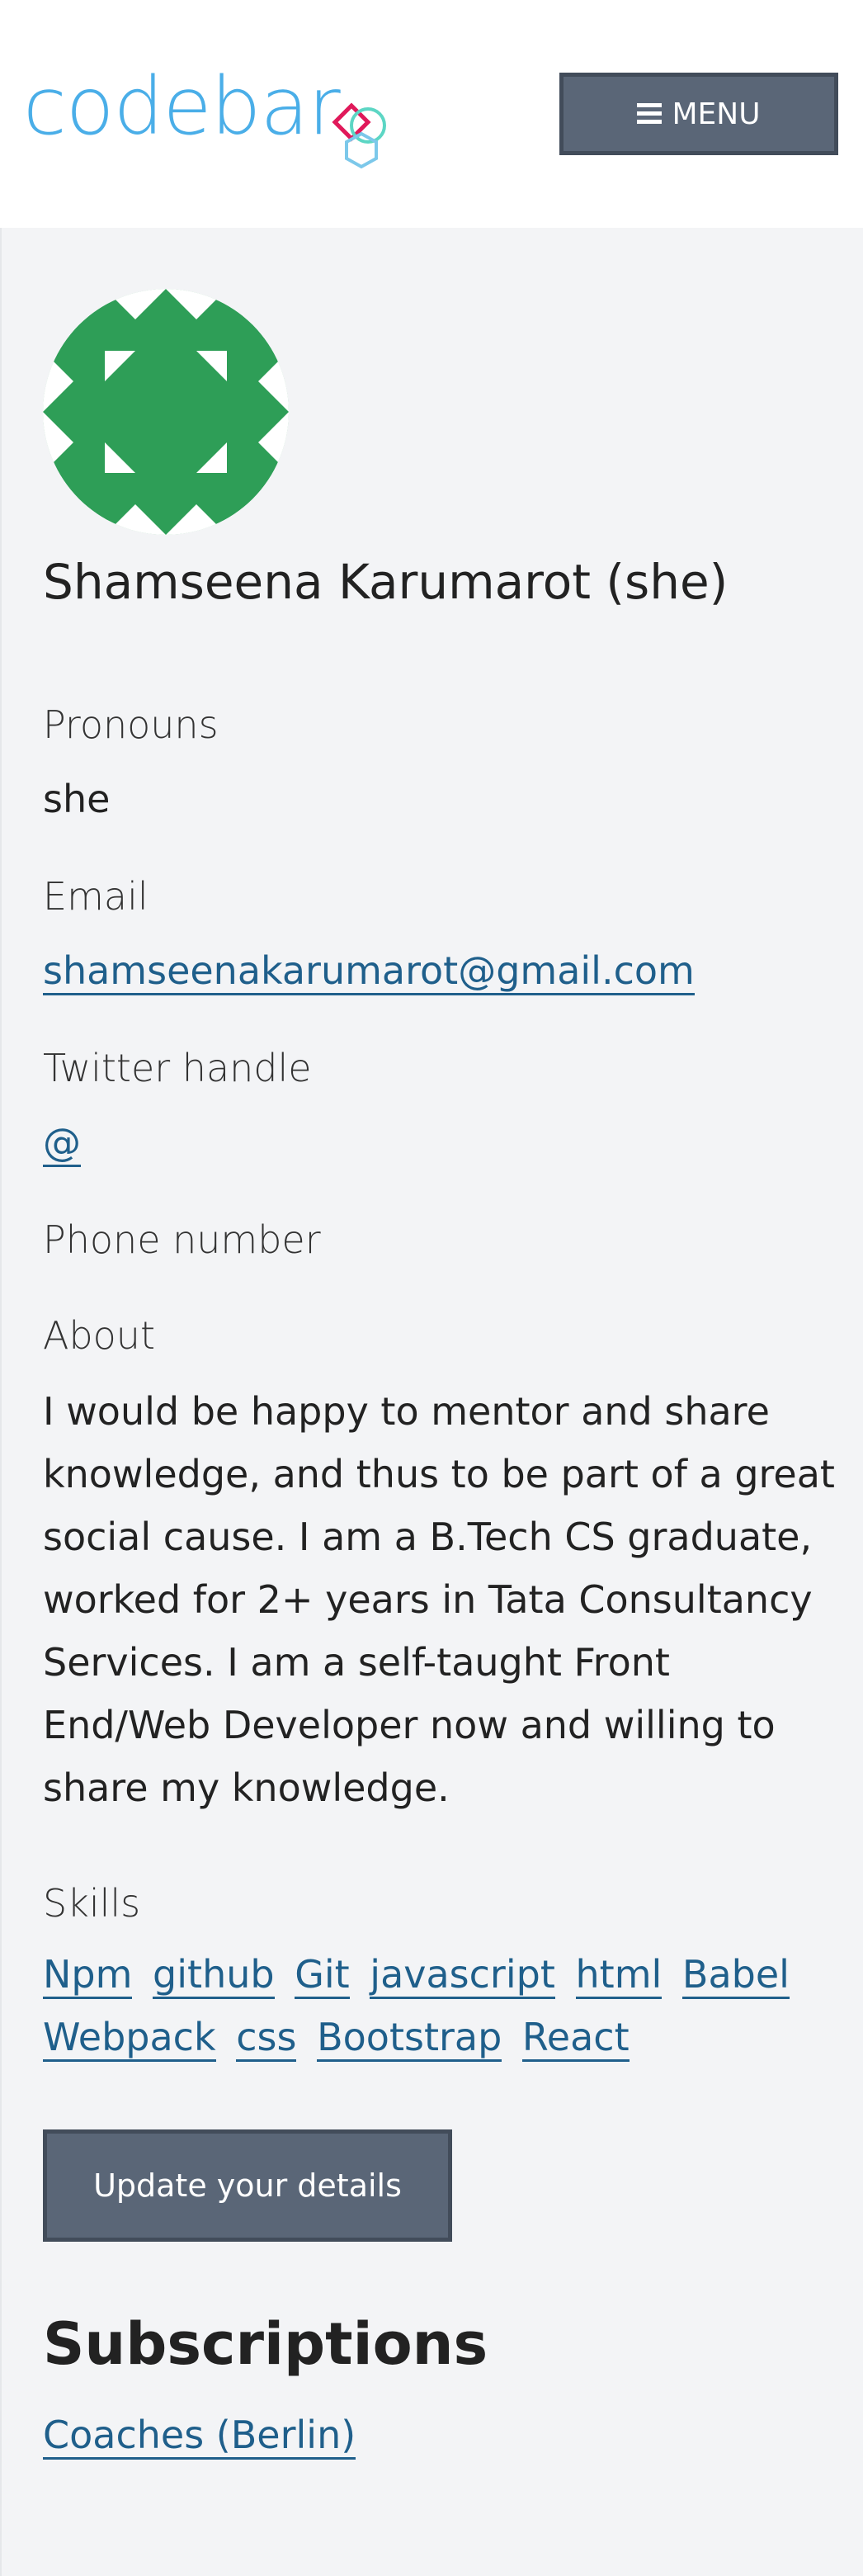  What do you see at coordinates (96, 896) in the screenshot?
I see `email-label: Email` at bounding box center [96, 896].